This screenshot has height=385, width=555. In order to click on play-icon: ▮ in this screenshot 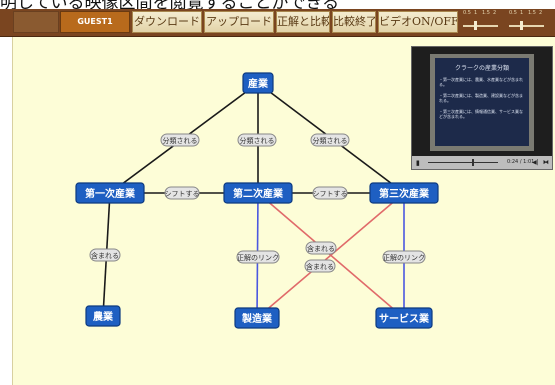, I will do `click(418, 163)`.